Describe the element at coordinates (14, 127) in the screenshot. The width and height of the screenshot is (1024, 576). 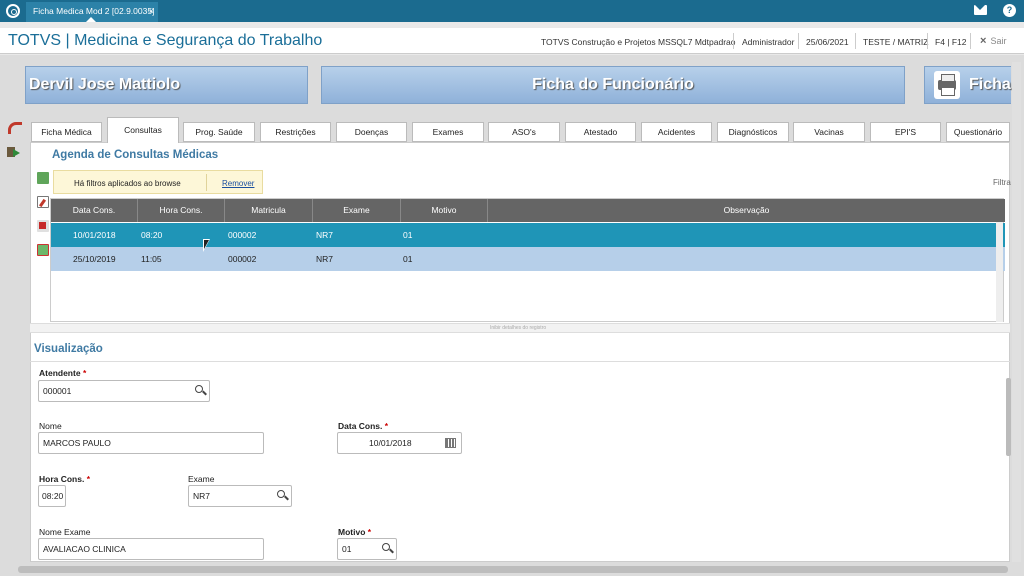
I see `undo-icon` at that location.